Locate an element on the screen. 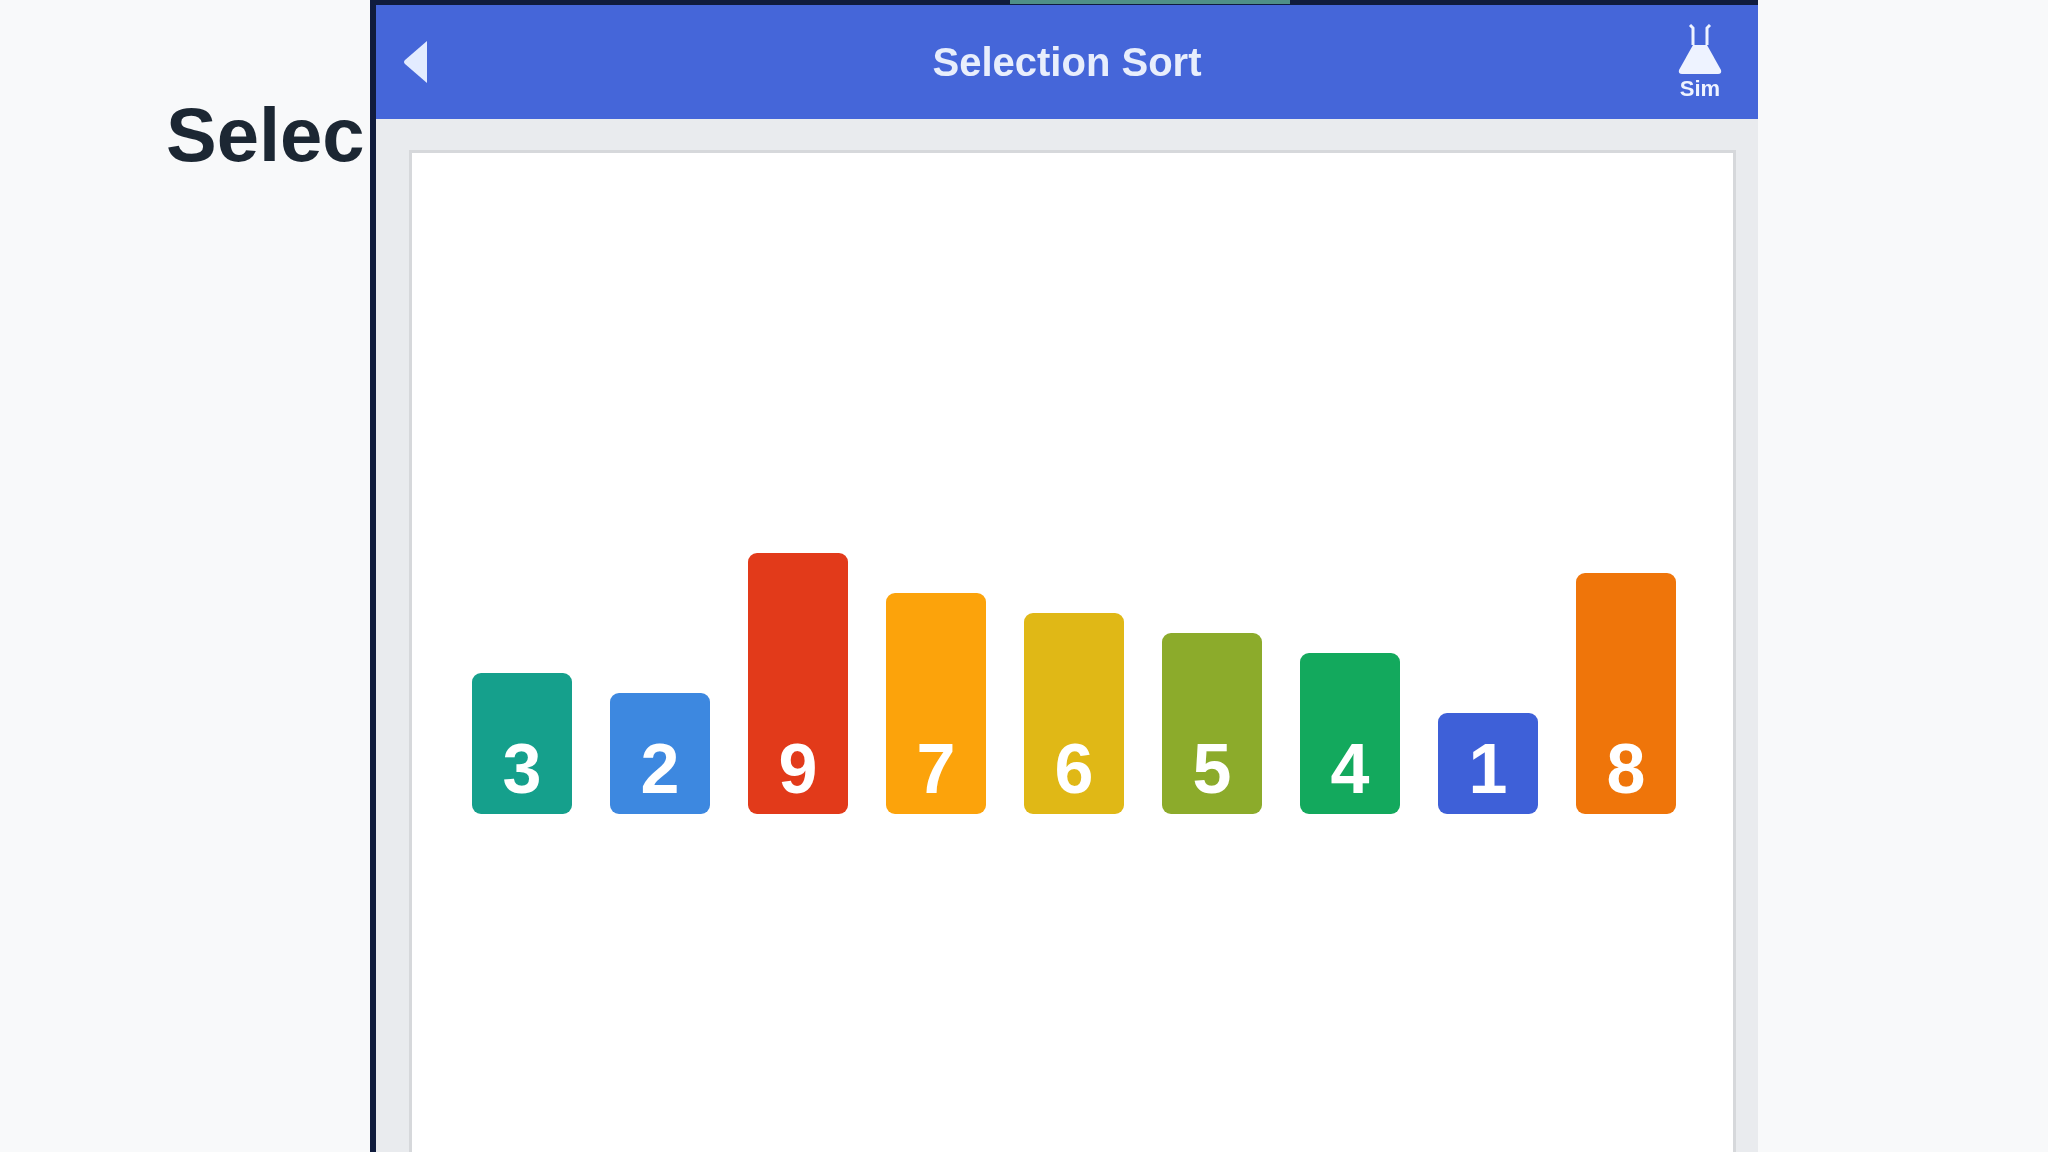 This screenshot has height=1152, width=2048. number-bar: 1 is located at coordinates (1488, 763).